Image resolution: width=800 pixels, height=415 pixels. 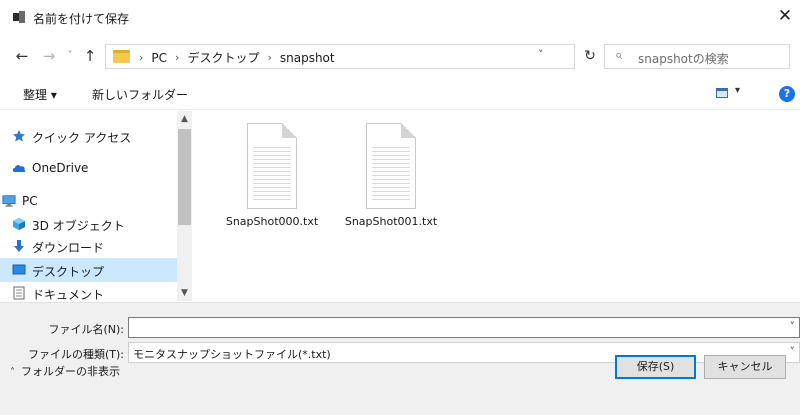 What do you see at coordinates (68, 248) in the screenshot?
I see `sidebar-item-label: ダウンロード` at bounding box center [68, 248].